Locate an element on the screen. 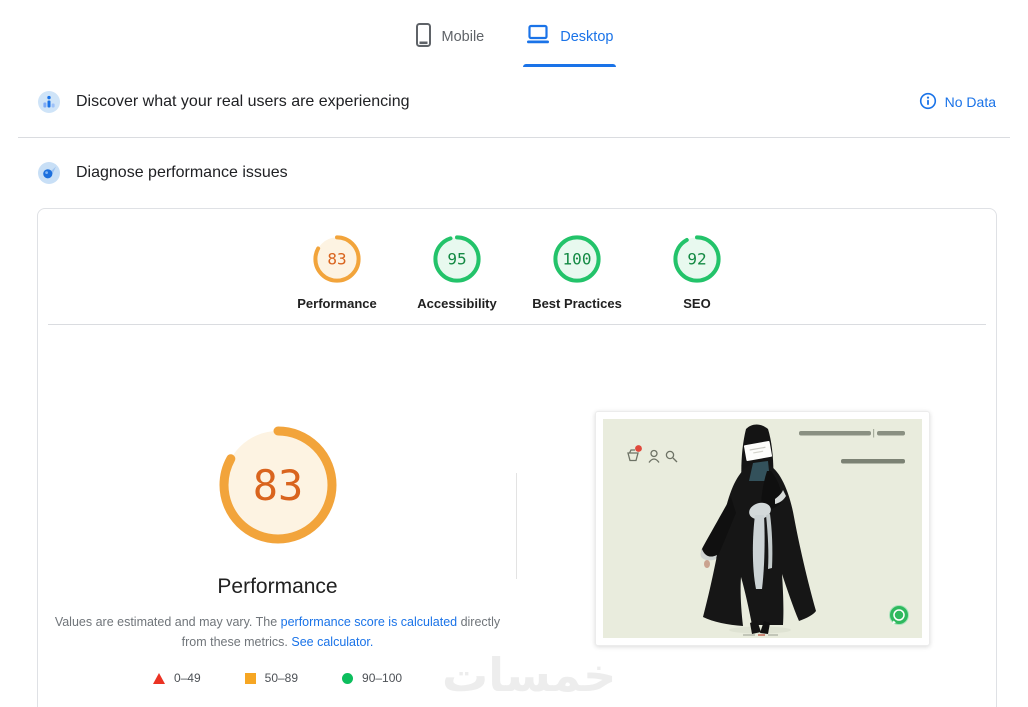  no-data-link: No Data is located at coordinates (973, 102).